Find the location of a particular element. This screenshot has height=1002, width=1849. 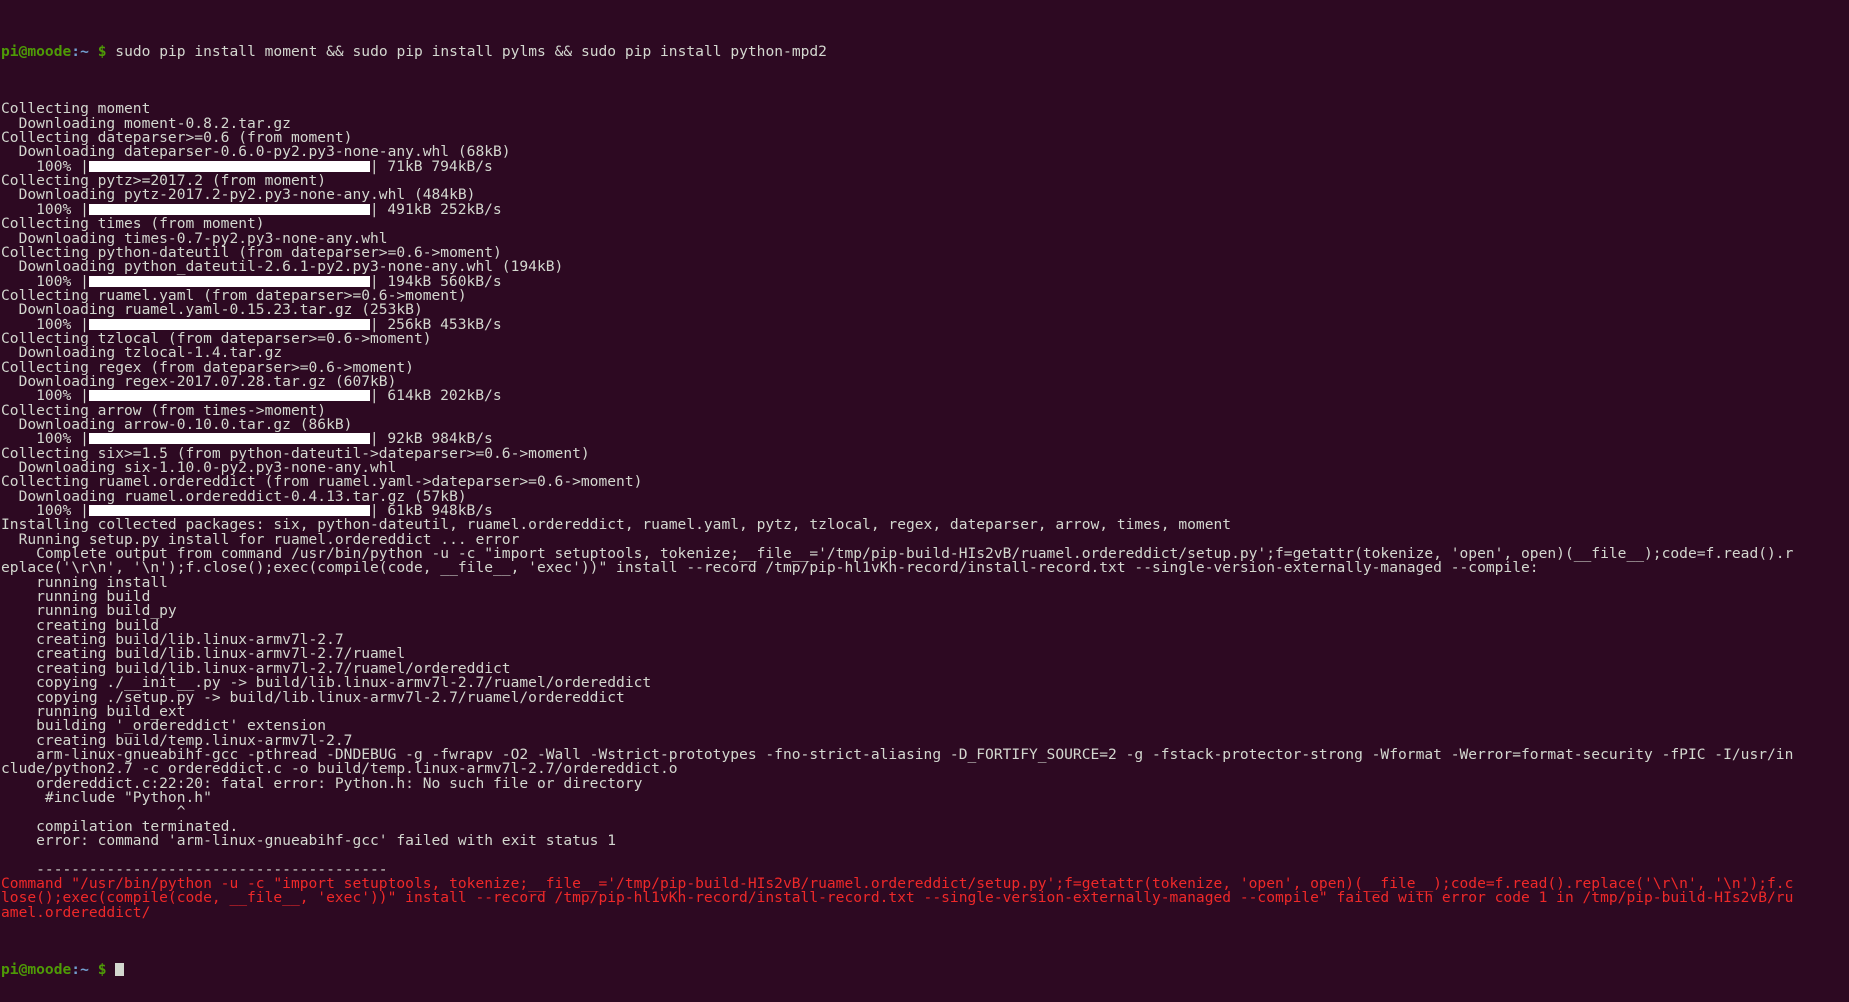

progress-size-rate-label: | 71kB 794kB/s is located at coordinates (431, 166).